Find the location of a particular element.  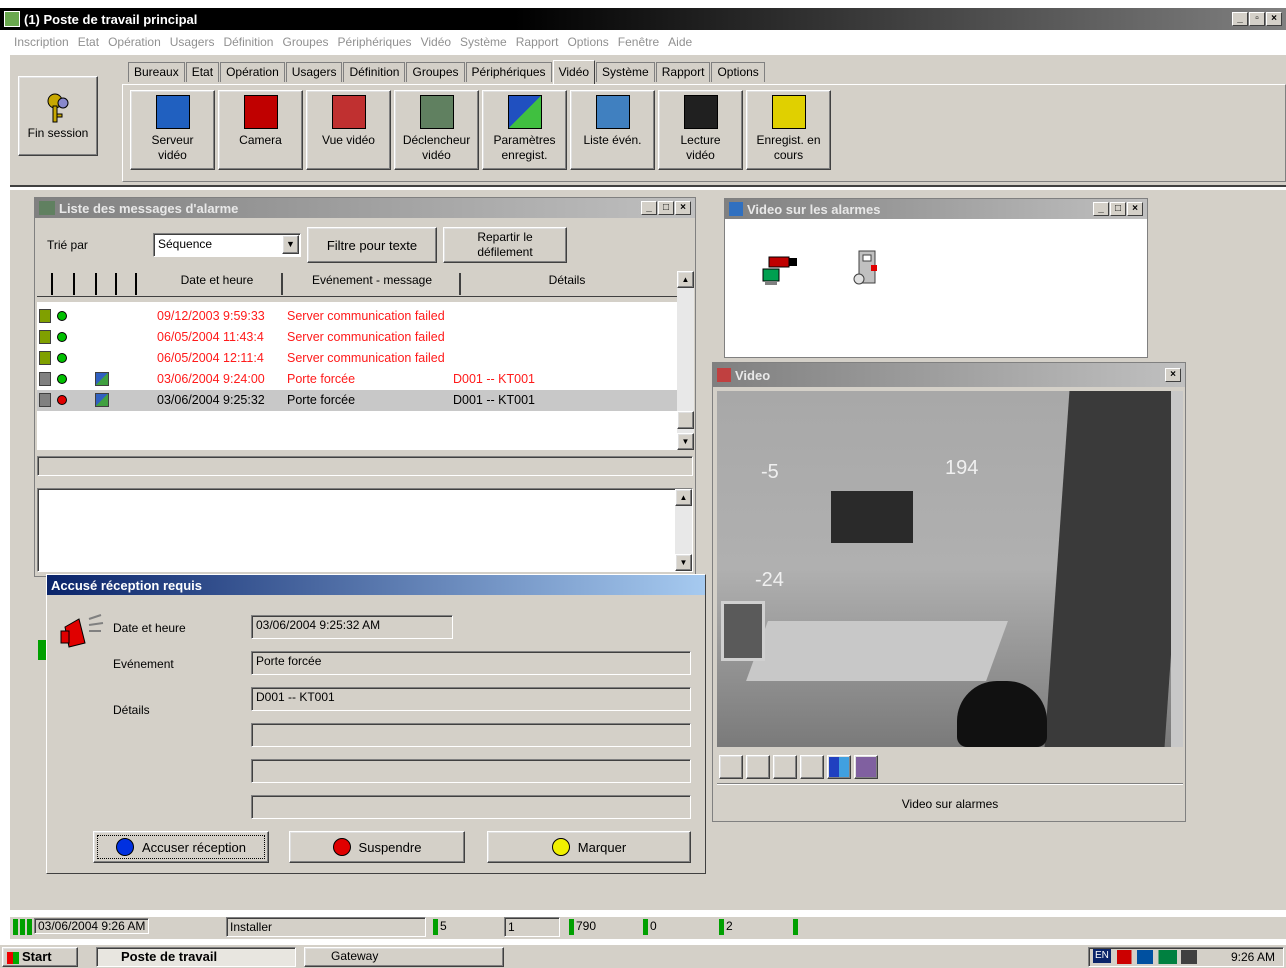

video-scrollbar is located at coordinates (1177, 569).